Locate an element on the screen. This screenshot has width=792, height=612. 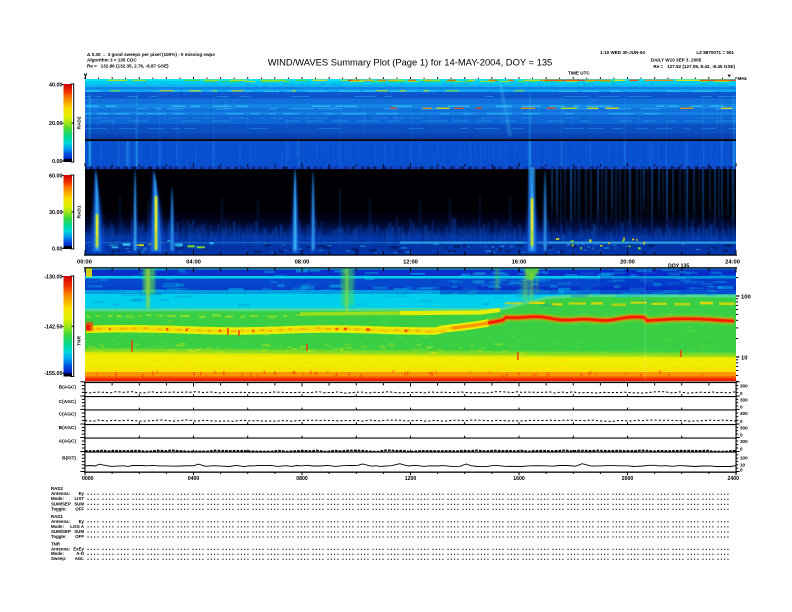
svg-text: 0000 is located at coordinates (88, 479).